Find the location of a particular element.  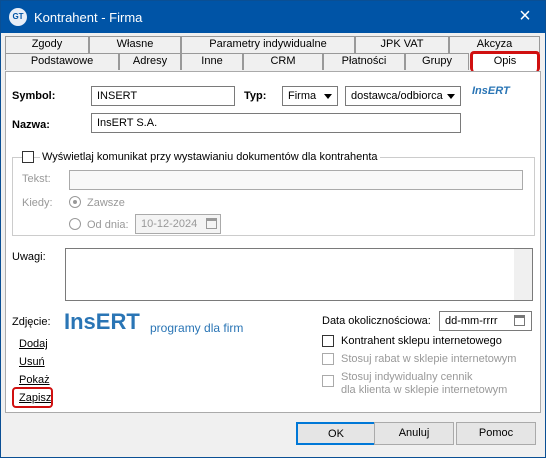

calendar-icon is located at coordinates (211, 223).